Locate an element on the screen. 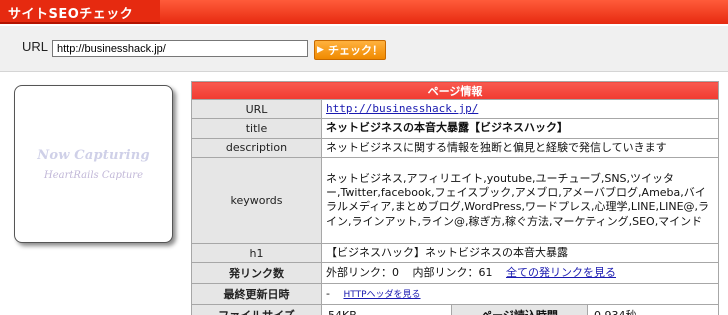  description-row-label: description is located at coordinates (256, 147).